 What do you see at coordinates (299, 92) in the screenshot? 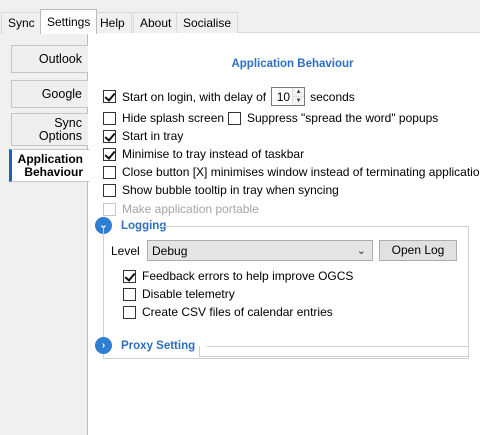
I see `spin-up-icon: ▲` at bounding box center [299, 92].